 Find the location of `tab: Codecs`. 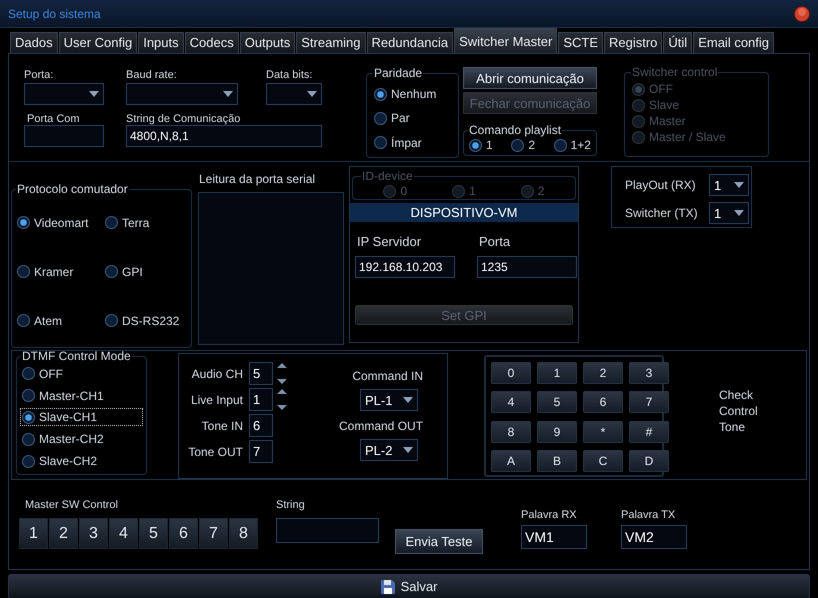

tab: Codecs is located at coordinates (211, 42).